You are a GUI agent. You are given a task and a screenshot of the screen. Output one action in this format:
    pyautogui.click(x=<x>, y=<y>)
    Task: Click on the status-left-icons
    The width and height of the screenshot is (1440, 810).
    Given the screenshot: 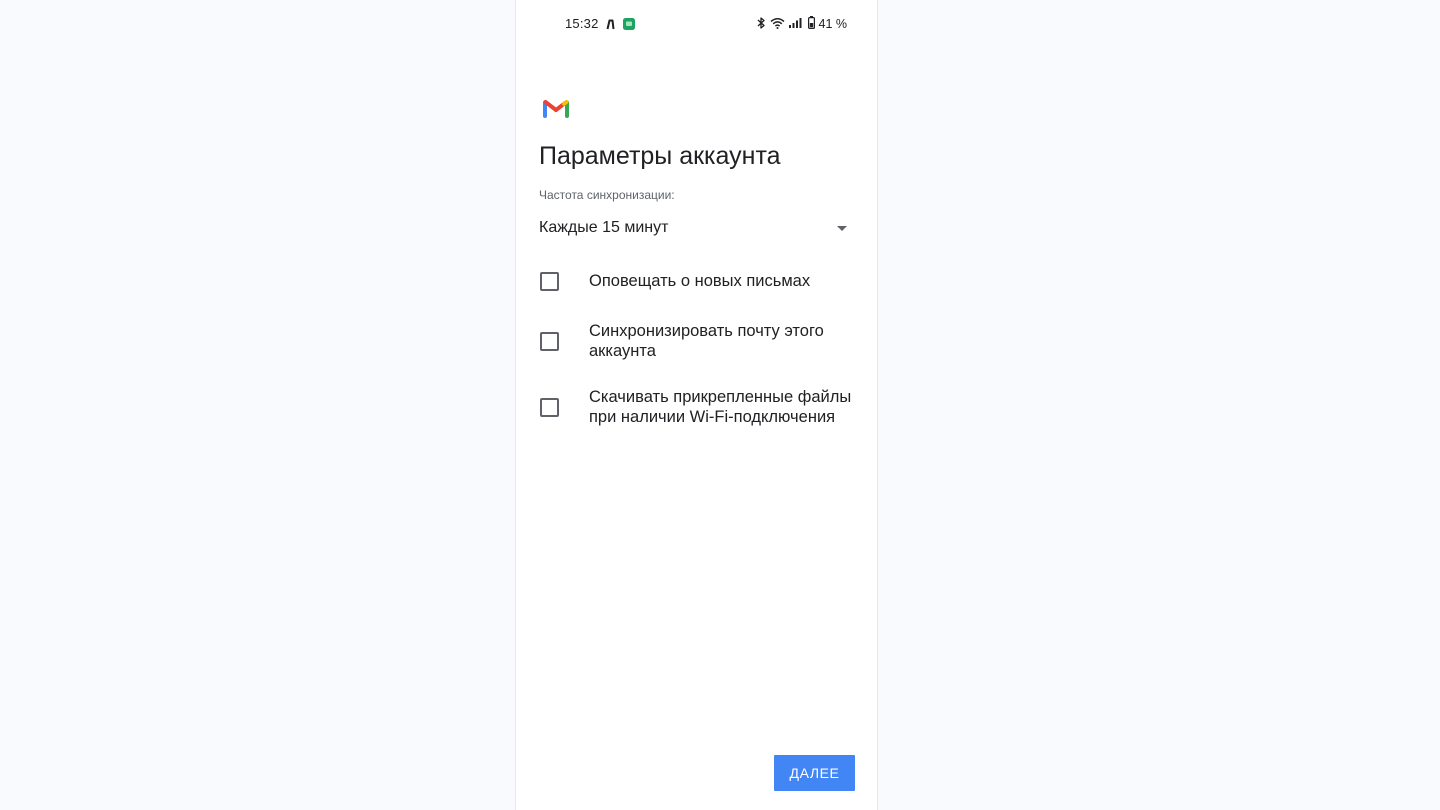 What is the action you would take?
    pyautogui.click(x=620, y=26)
    